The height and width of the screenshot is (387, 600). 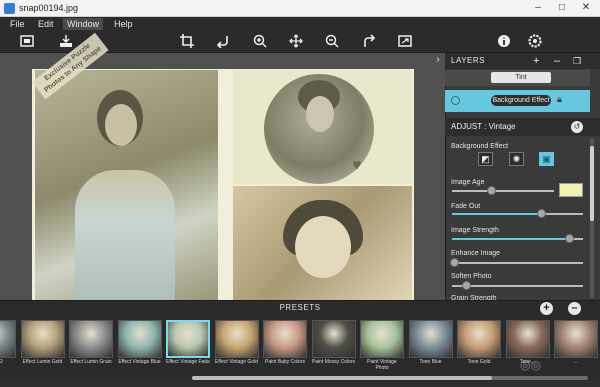 What do you see at coordinates (323, 247) in the screenshot?
I see `puzzle-face` at bounding box center [323, 247].